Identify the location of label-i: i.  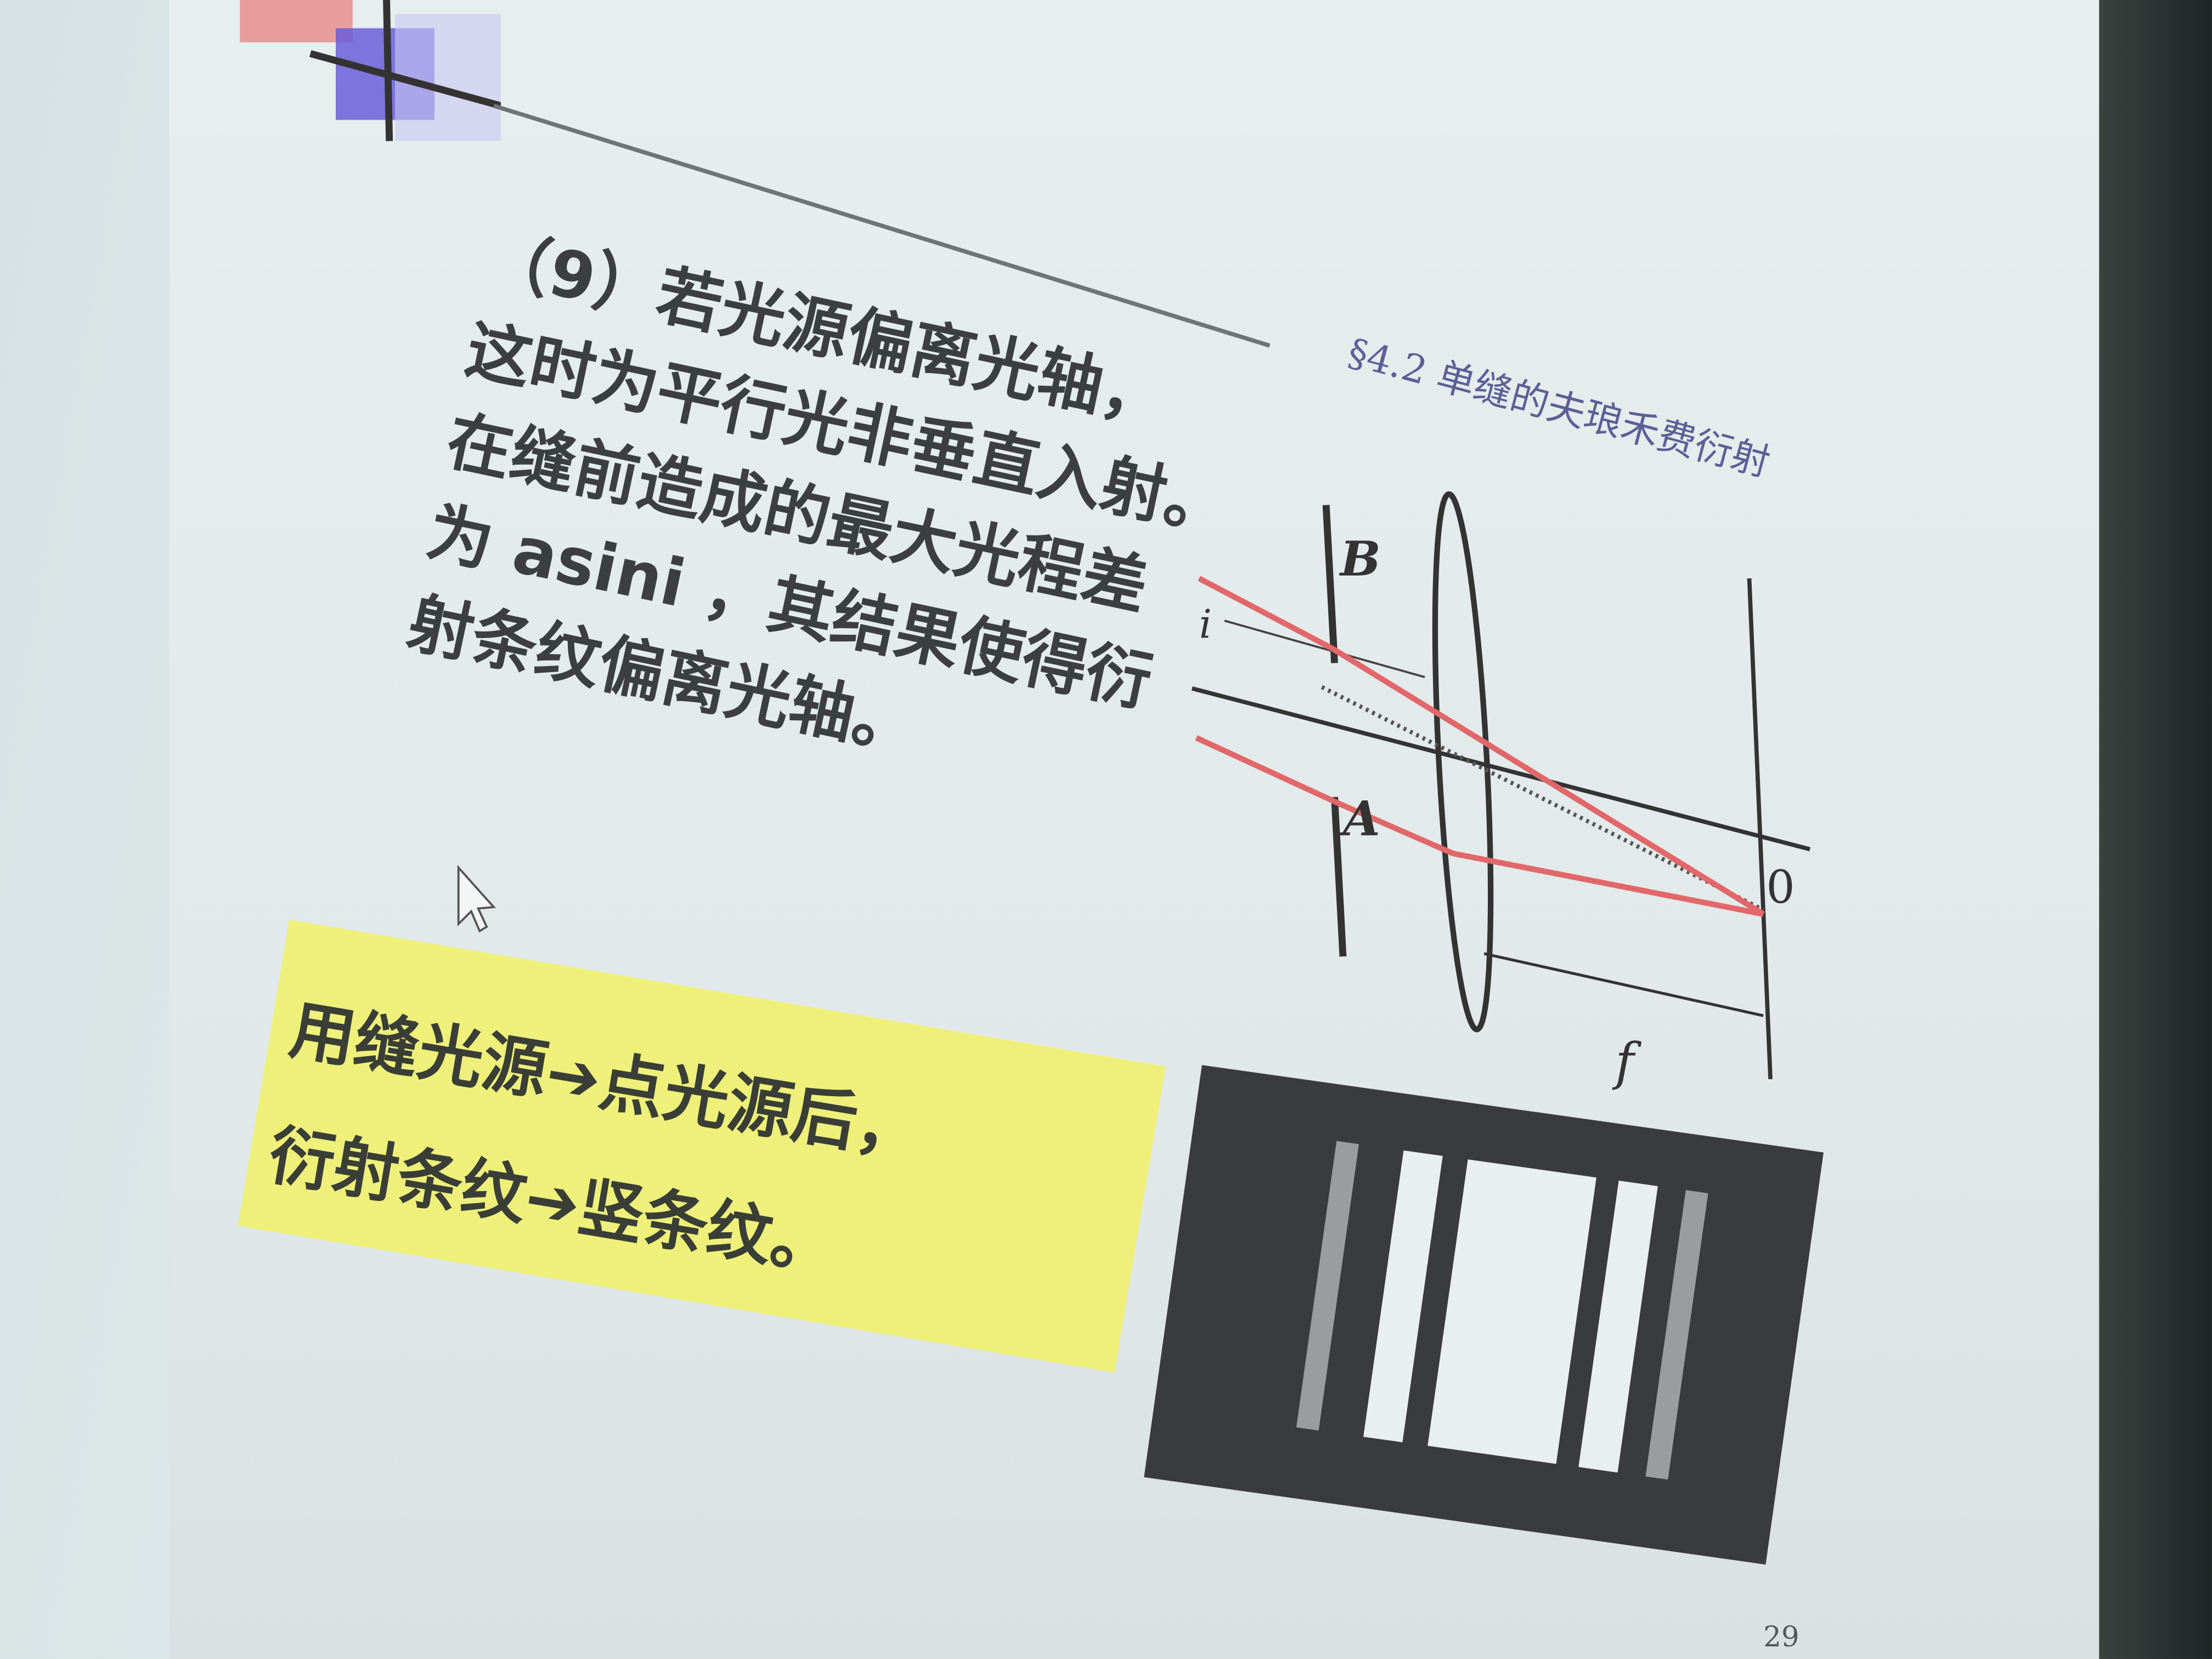
(1205, 624).